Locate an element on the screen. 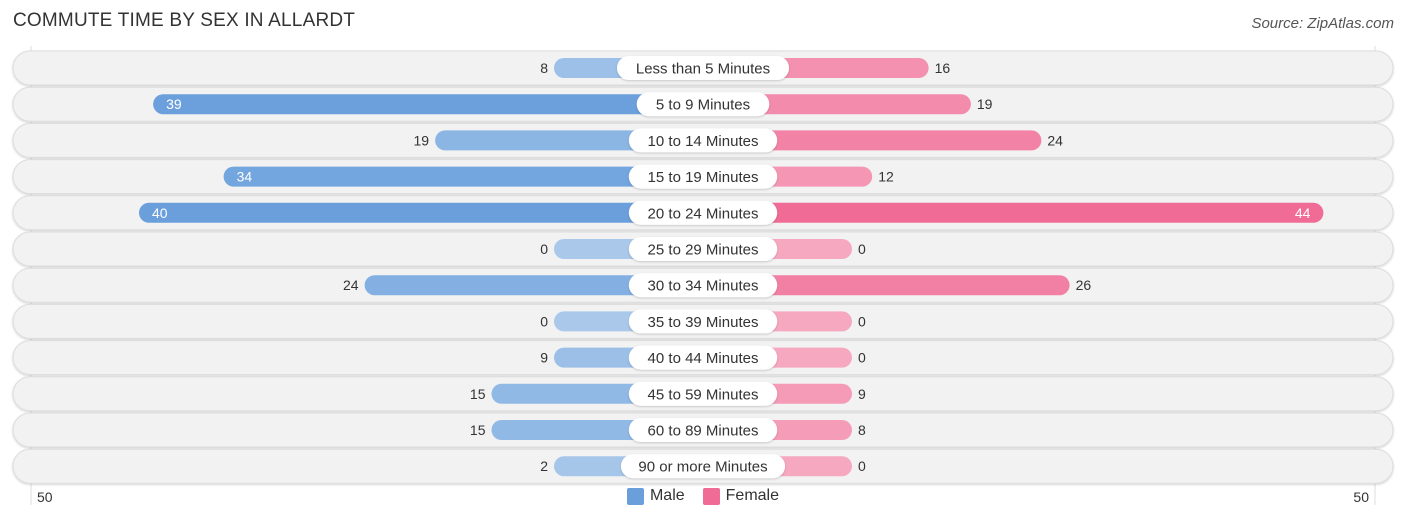 The image size is (1406, 522). bar-row: 2 0 90 or more Minutes is located at coordinates (703, 466).